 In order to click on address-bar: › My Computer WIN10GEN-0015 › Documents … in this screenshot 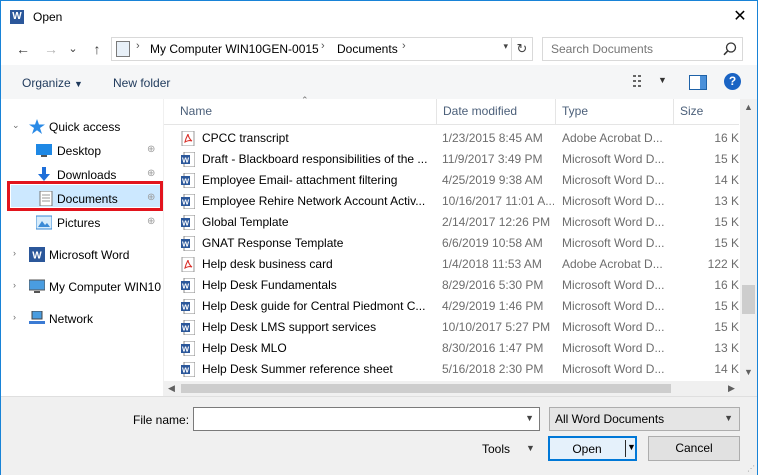, I will do `click(322, 49)`.